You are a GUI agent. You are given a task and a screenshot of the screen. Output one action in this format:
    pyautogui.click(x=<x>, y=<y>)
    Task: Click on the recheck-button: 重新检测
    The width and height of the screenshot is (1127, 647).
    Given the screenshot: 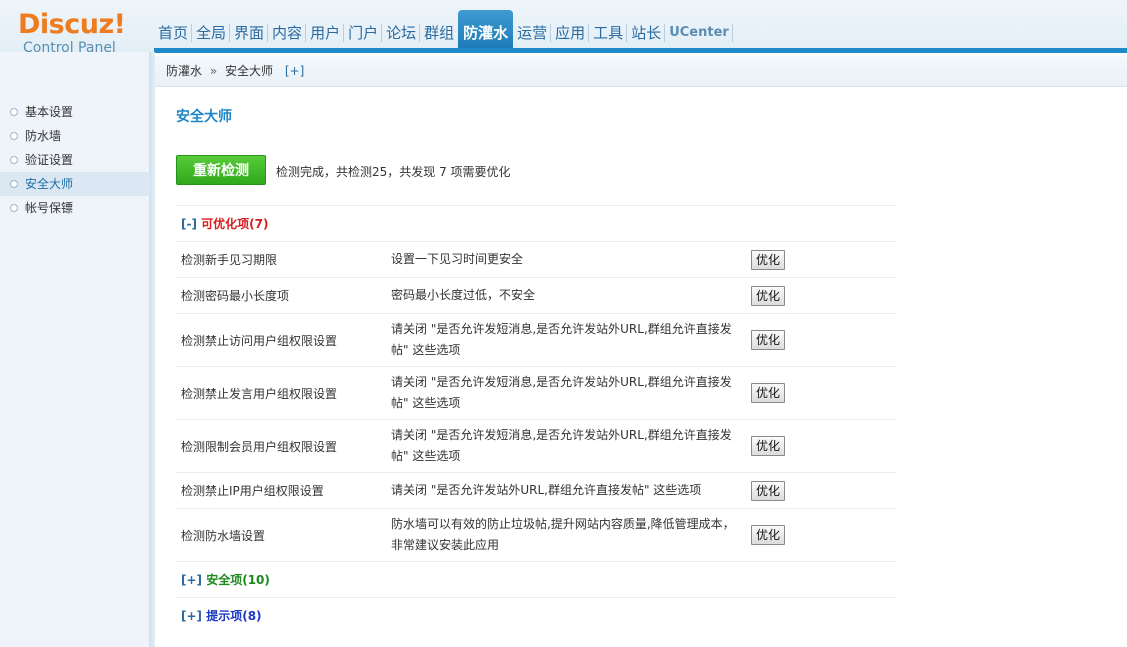 What is the action you would take?
    pyautogui.click(x=221, y=170)
    